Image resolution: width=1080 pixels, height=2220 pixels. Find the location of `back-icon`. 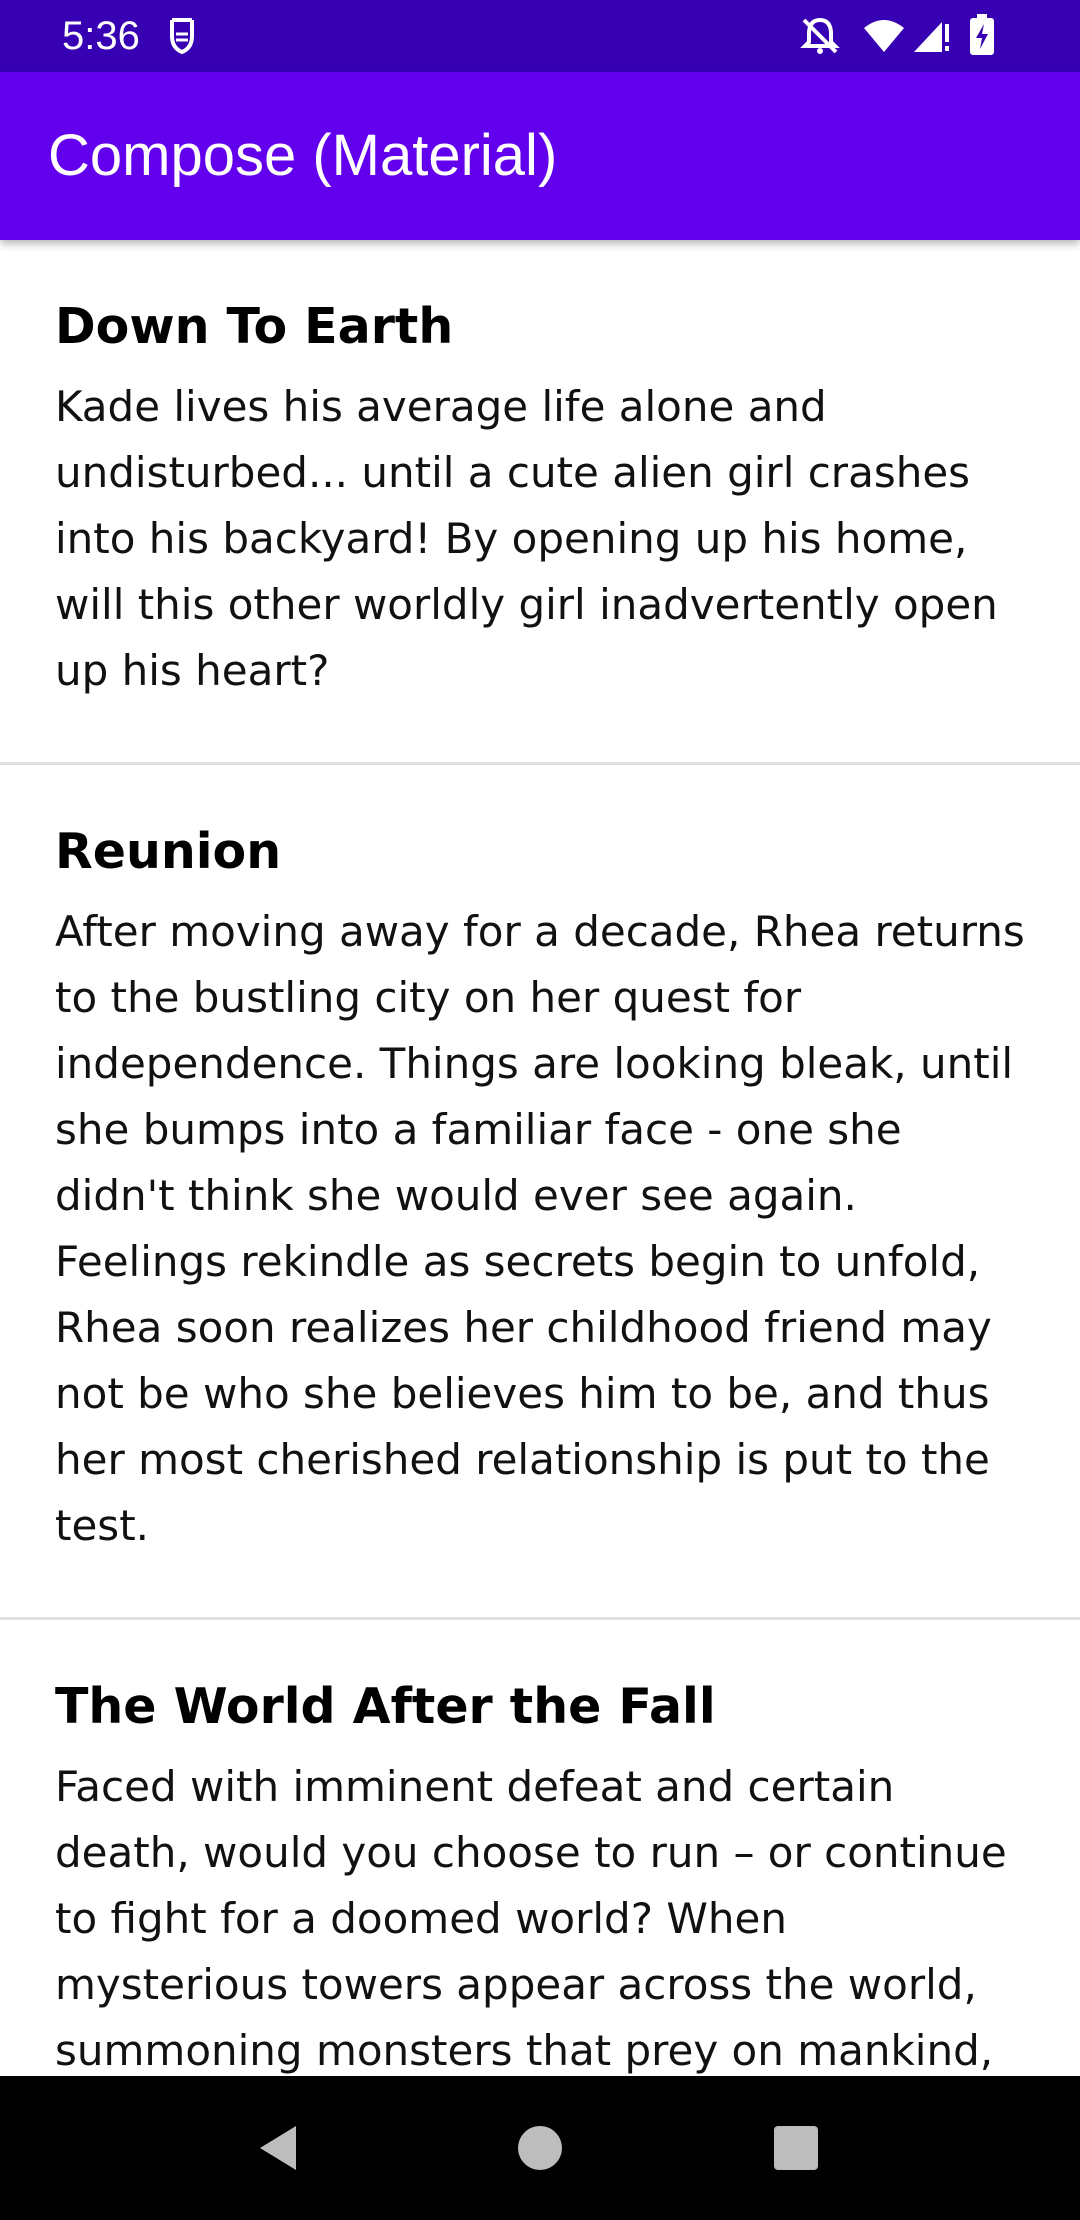

back-icon is located at coordinates (282, 2148).